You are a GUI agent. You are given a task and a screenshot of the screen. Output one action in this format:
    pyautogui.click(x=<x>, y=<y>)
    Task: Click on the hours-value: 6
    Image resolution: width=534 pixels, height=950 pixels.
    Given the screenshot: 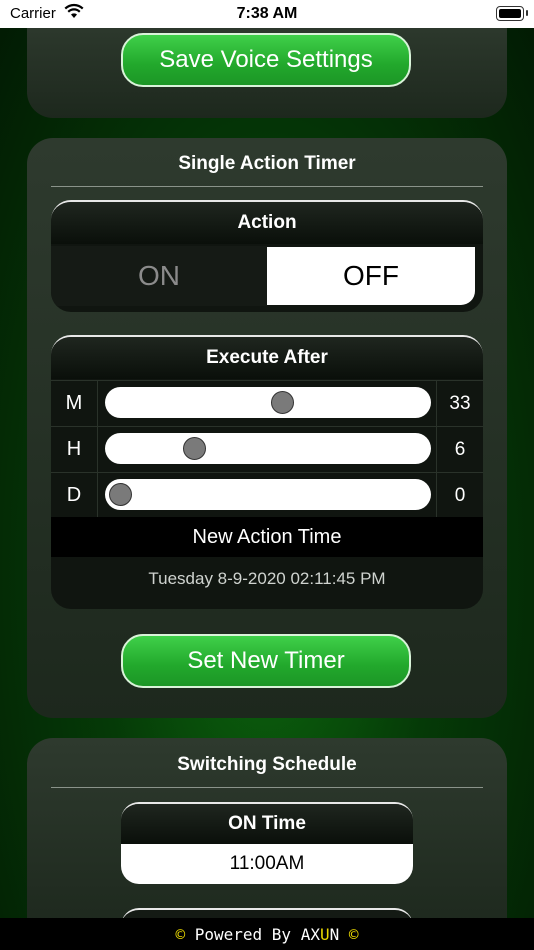 What is the action you would take?
    pyautogui.click(x=459, y=449)
    